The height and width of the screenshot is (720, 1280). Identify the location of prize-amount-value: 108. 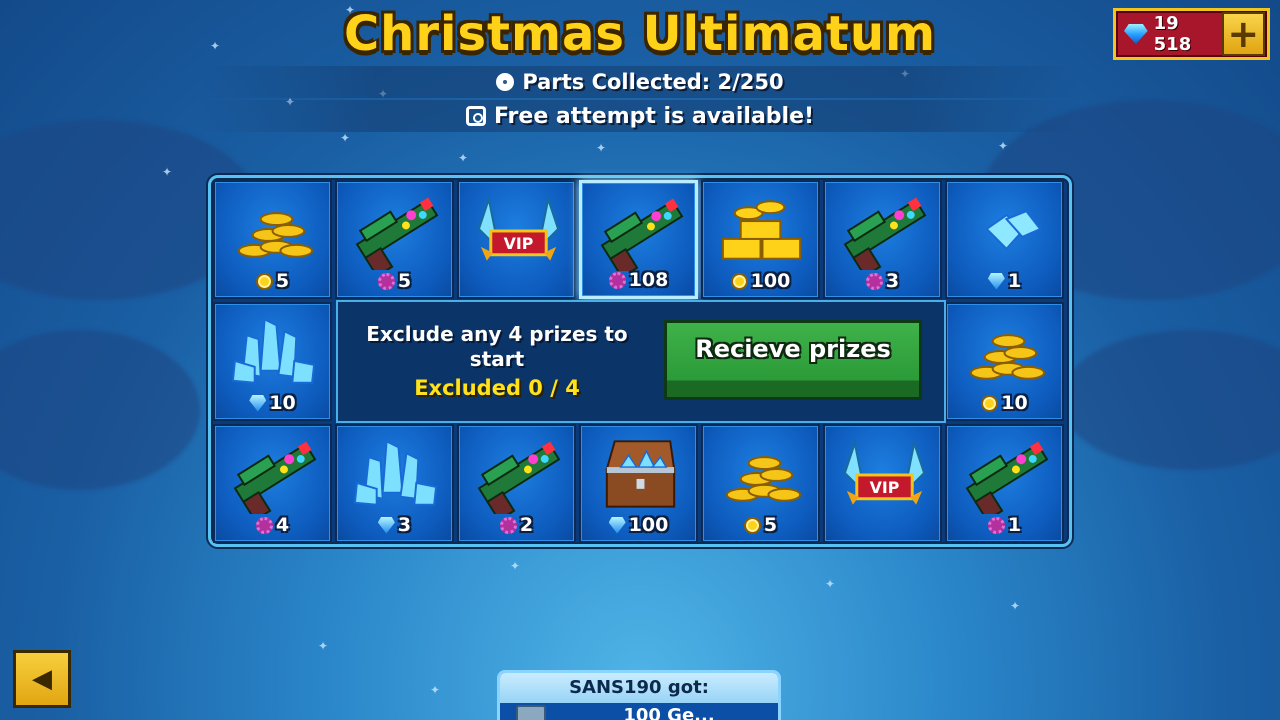
(648, 280).